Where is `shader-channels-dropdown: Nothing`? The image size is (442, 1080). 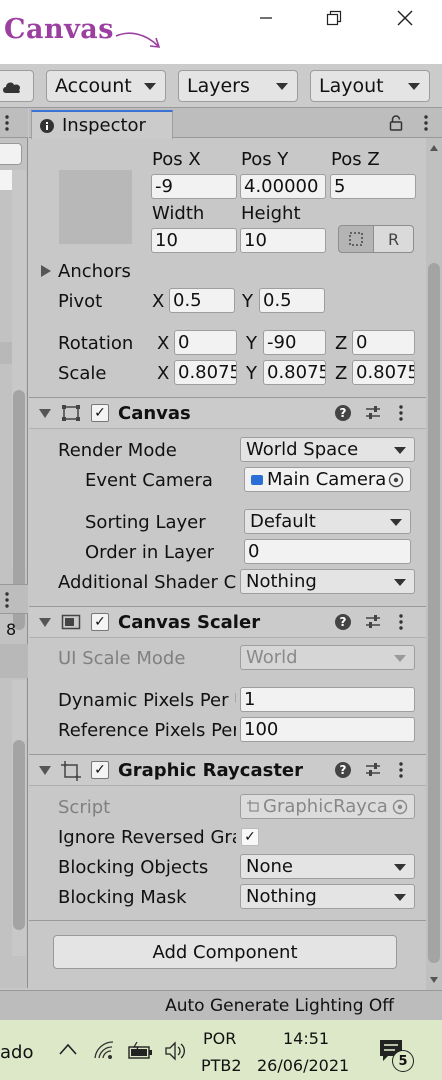
shader-channels-dropdown: Nothing is located at coordinates (327, 581).